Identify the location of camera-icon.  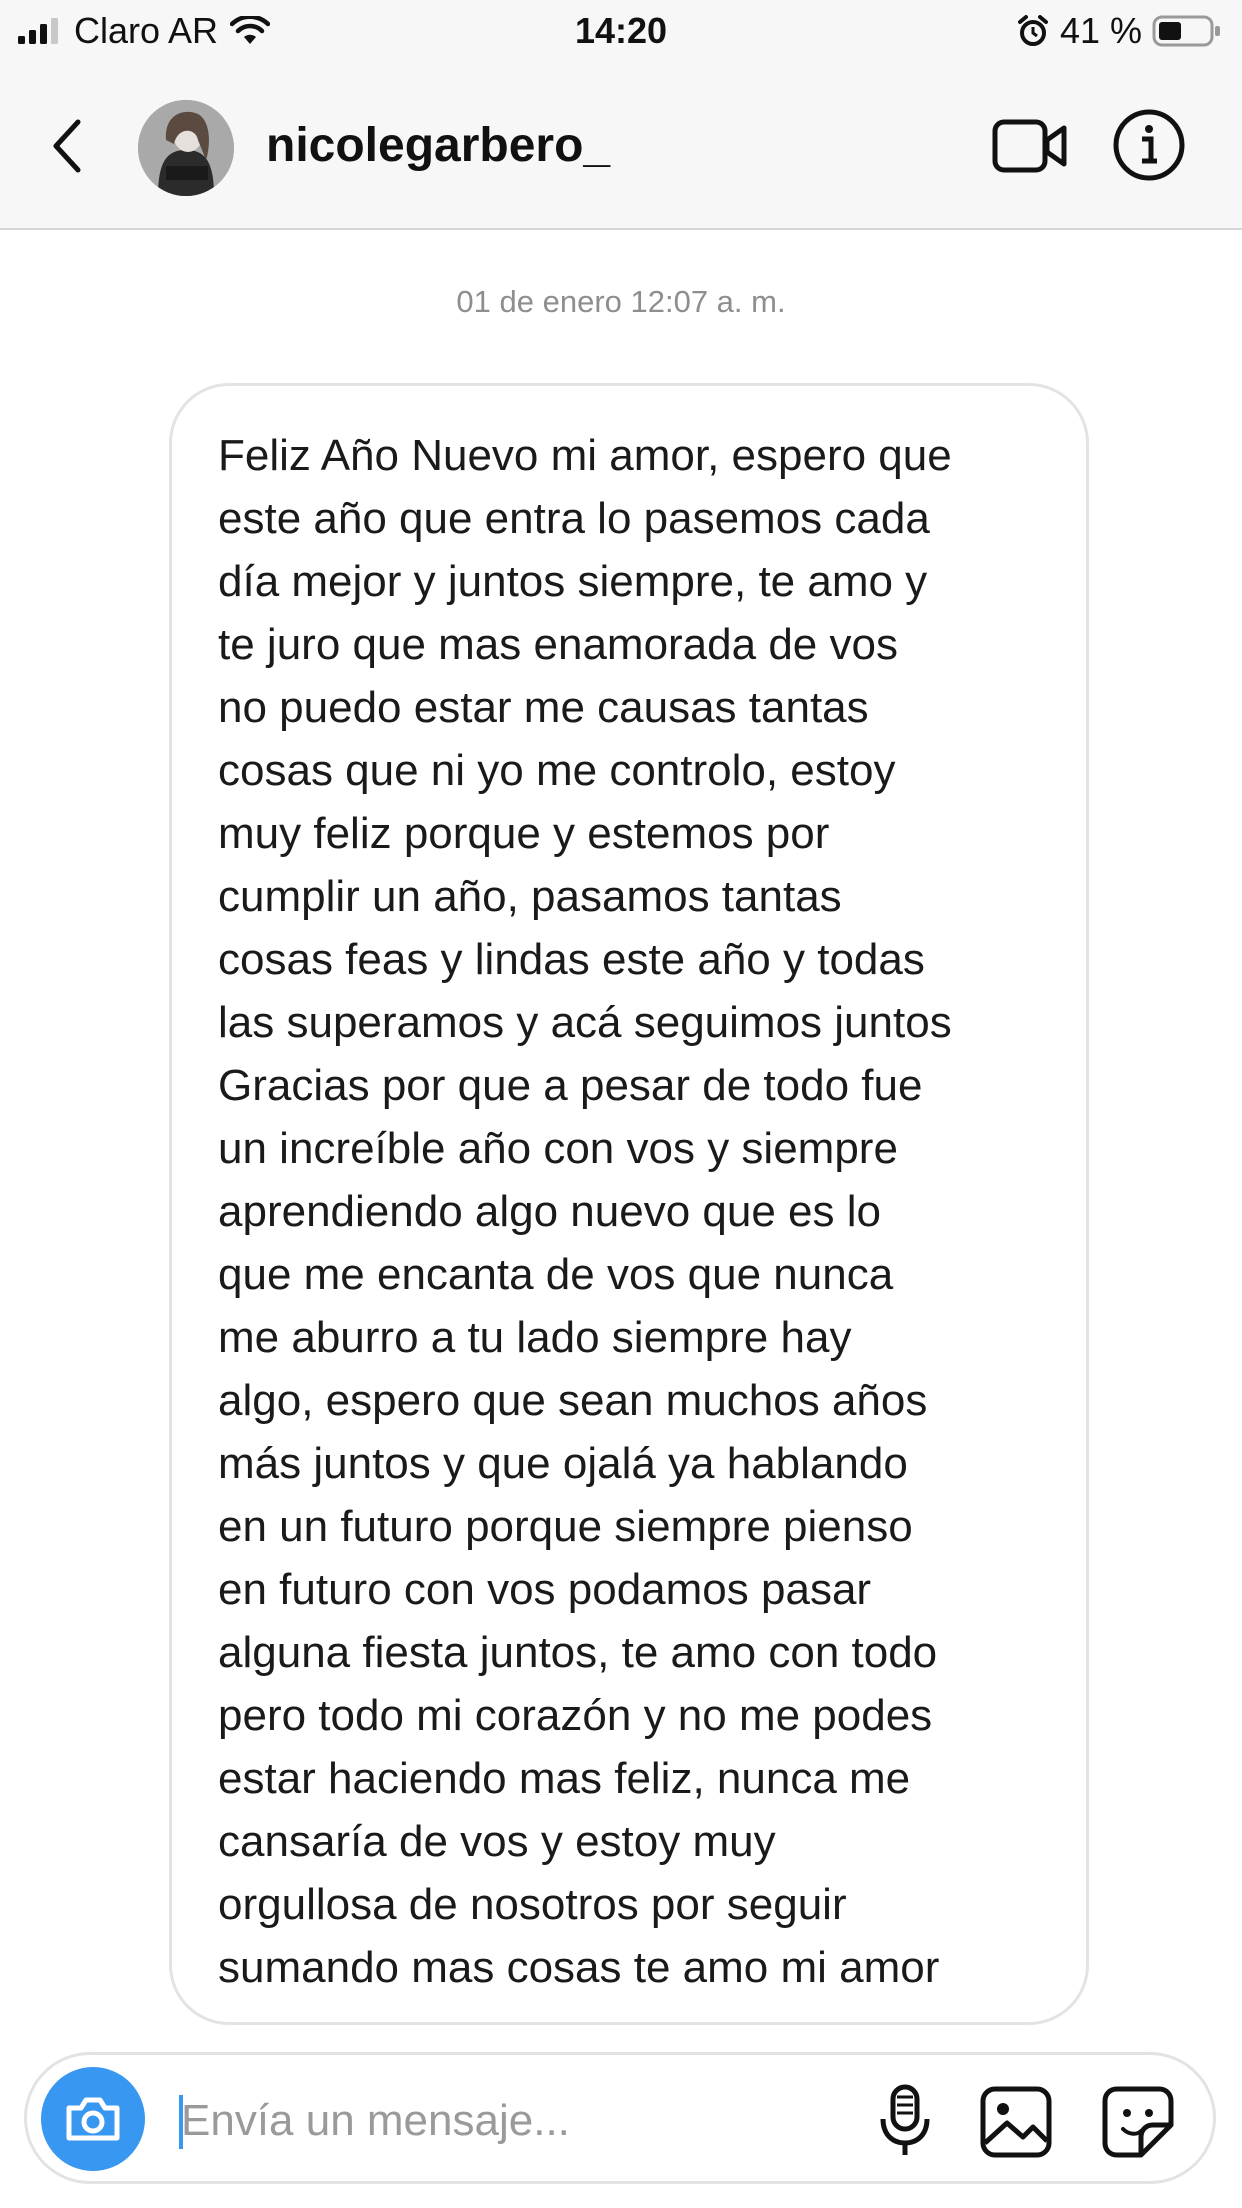
(93, 2119).